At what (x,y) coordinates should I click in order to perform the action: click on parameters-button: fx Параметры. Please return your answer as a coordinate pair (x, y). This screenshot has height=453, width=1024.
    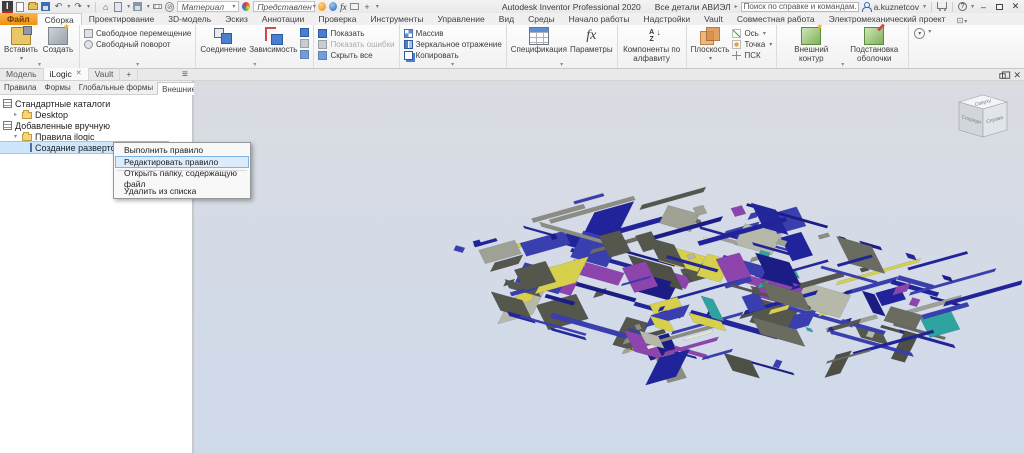
    Looking at the image, I should click on (591, 41).